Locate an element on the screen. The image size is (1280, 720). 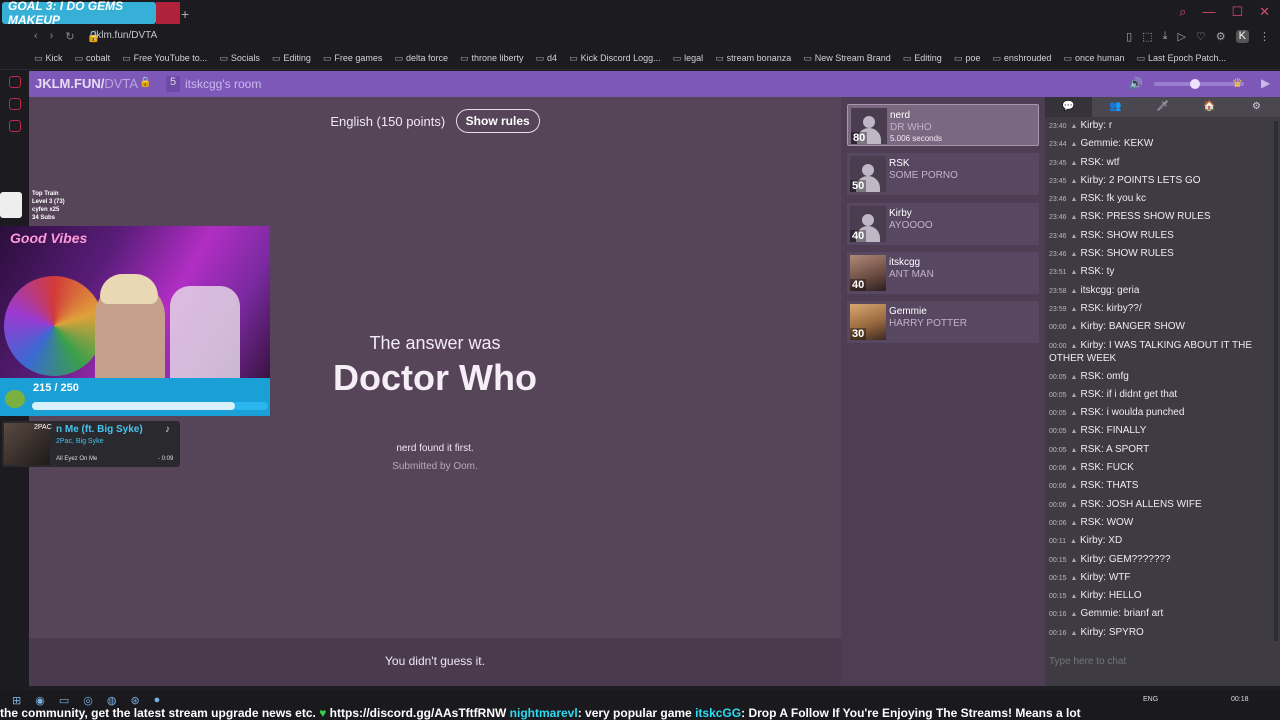
toggle-panel-icon: ▶ is located at coordinates (1265, 83).